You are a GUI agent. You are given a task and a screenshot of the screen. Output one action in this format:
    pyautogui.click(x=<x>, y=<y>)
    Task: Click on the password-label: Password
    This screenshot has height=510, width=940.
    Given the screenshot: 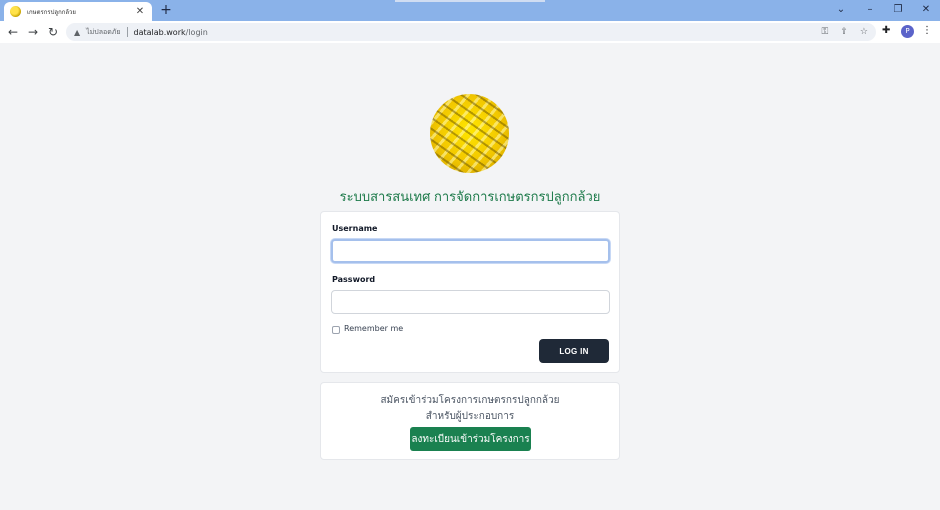 What is the action you would take?
    pyautogui.click(x=354, y=279)
    